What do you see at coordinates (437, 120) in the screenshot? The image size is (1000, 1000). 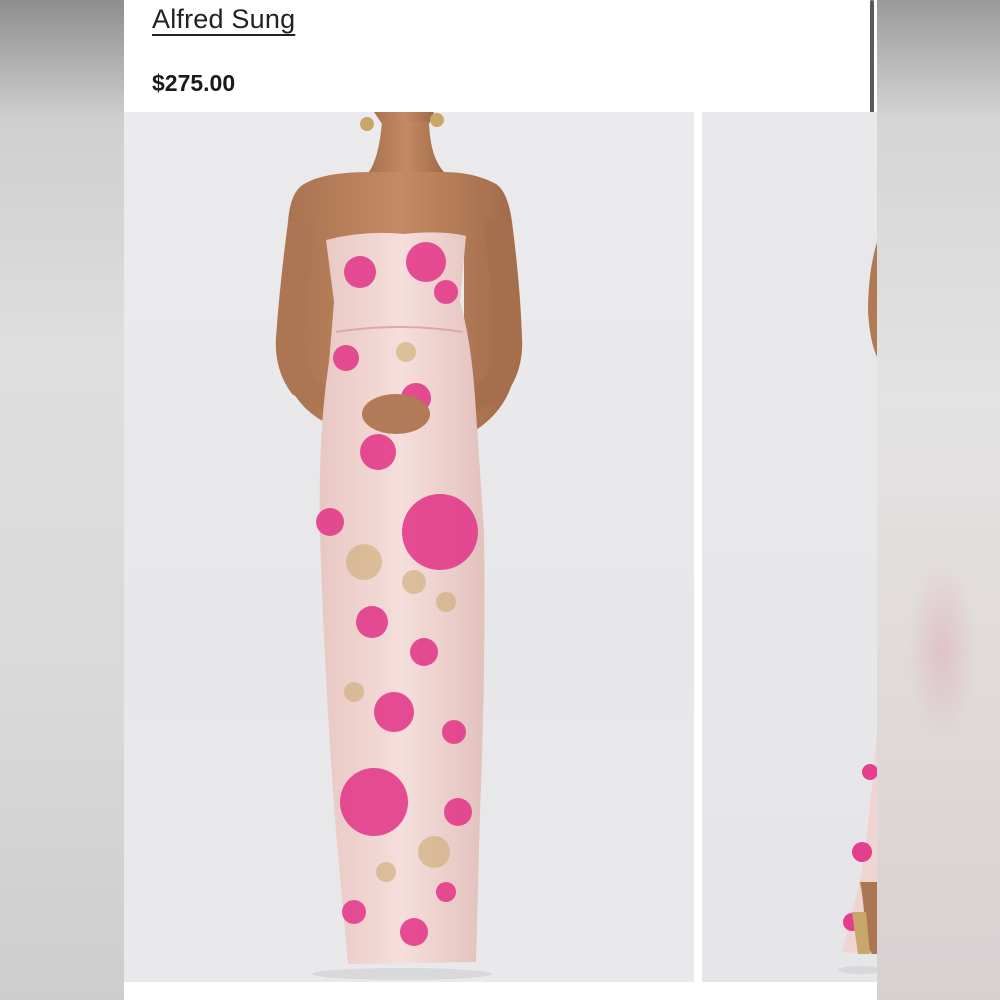 I see `earring-right-icon` at bounding box center [437, 120].